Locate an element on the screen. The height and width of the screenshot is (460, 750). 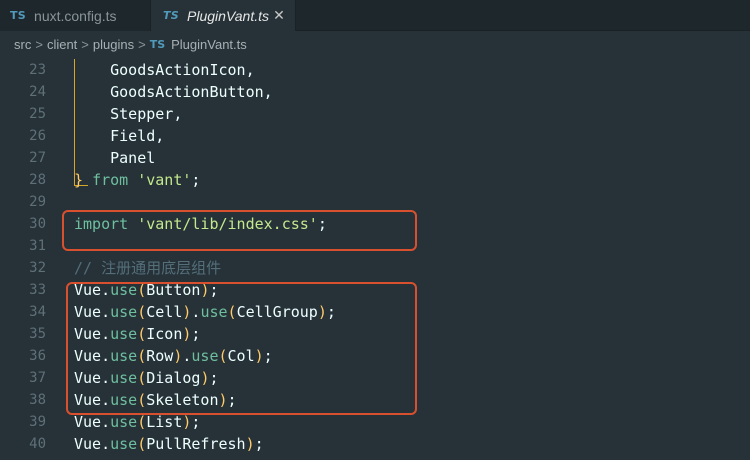
code-text: Panel is located at coordinates (133, 158).